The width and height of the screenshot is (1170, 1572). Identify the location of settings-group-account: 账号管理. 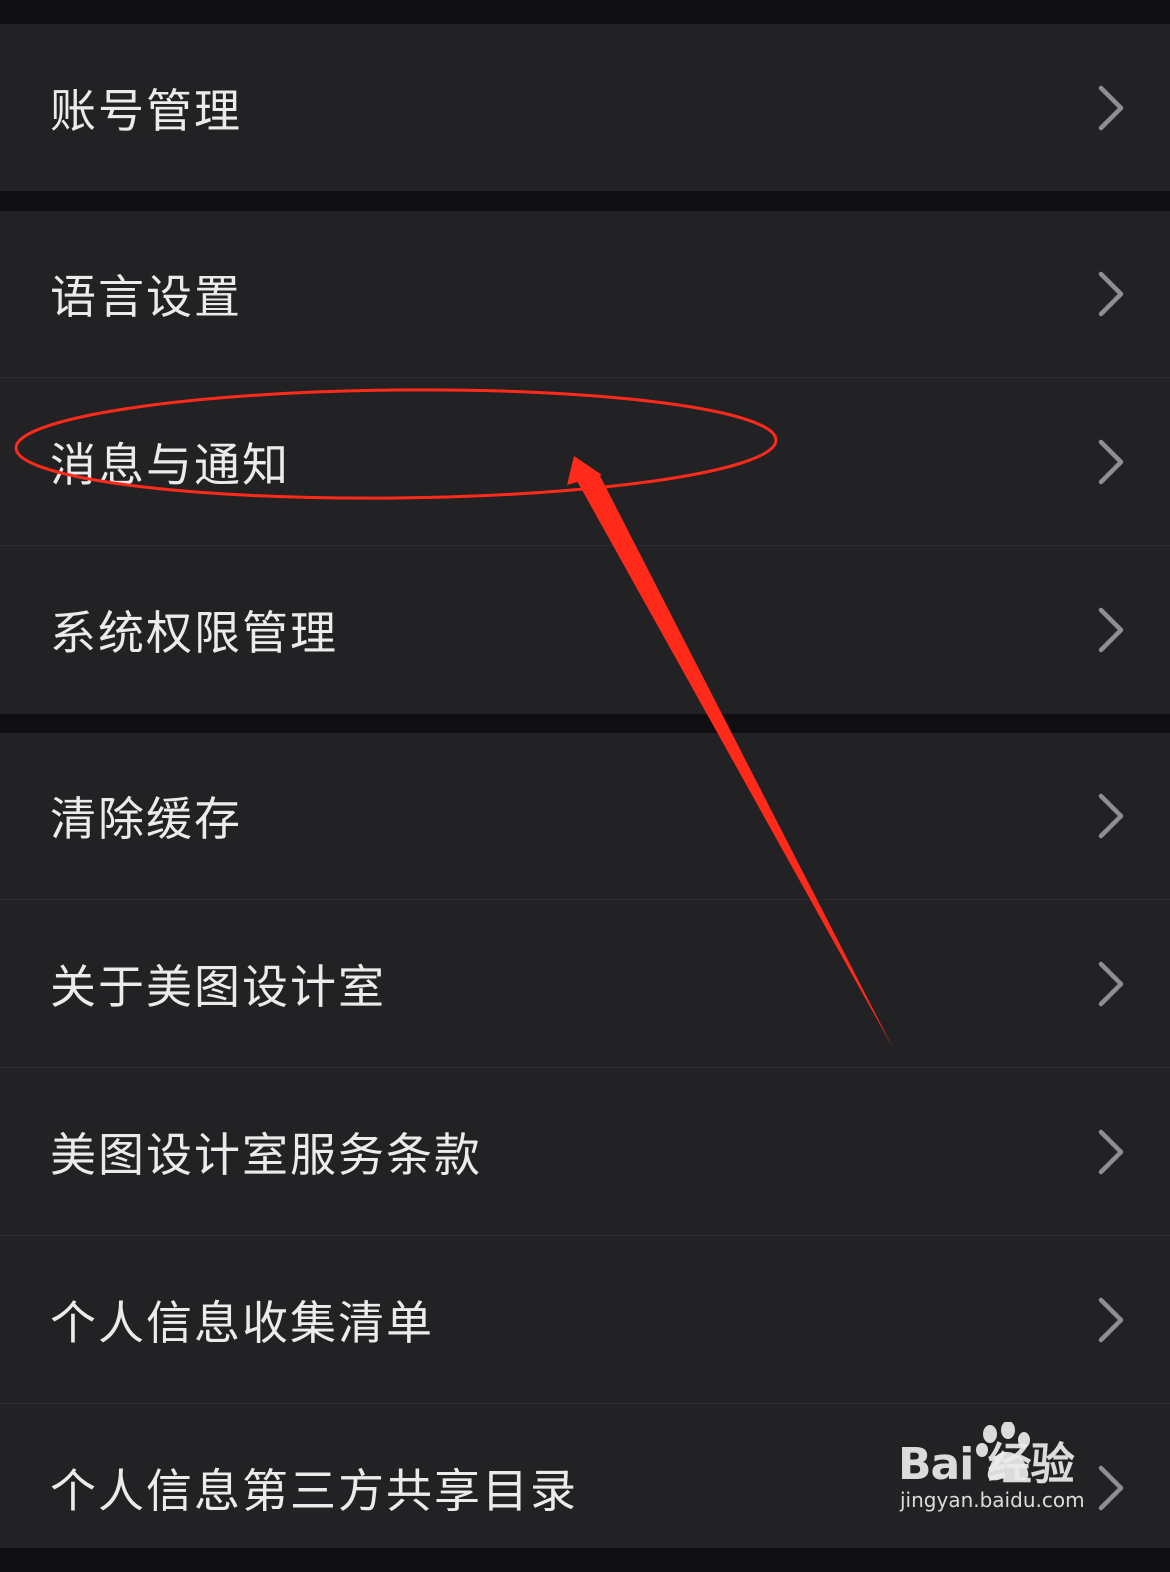
(585, 107).